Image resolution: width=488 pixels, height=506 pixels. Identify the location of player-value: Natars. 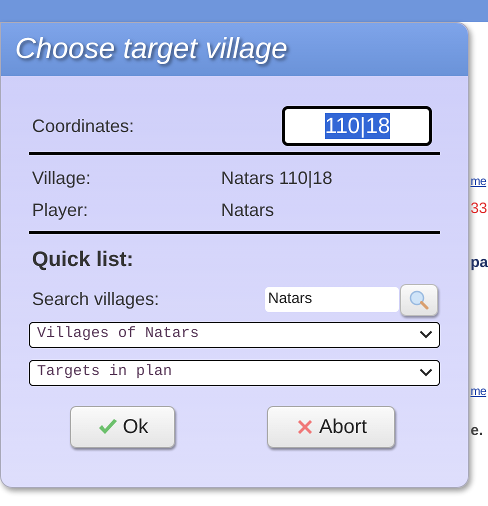
(247, 210).